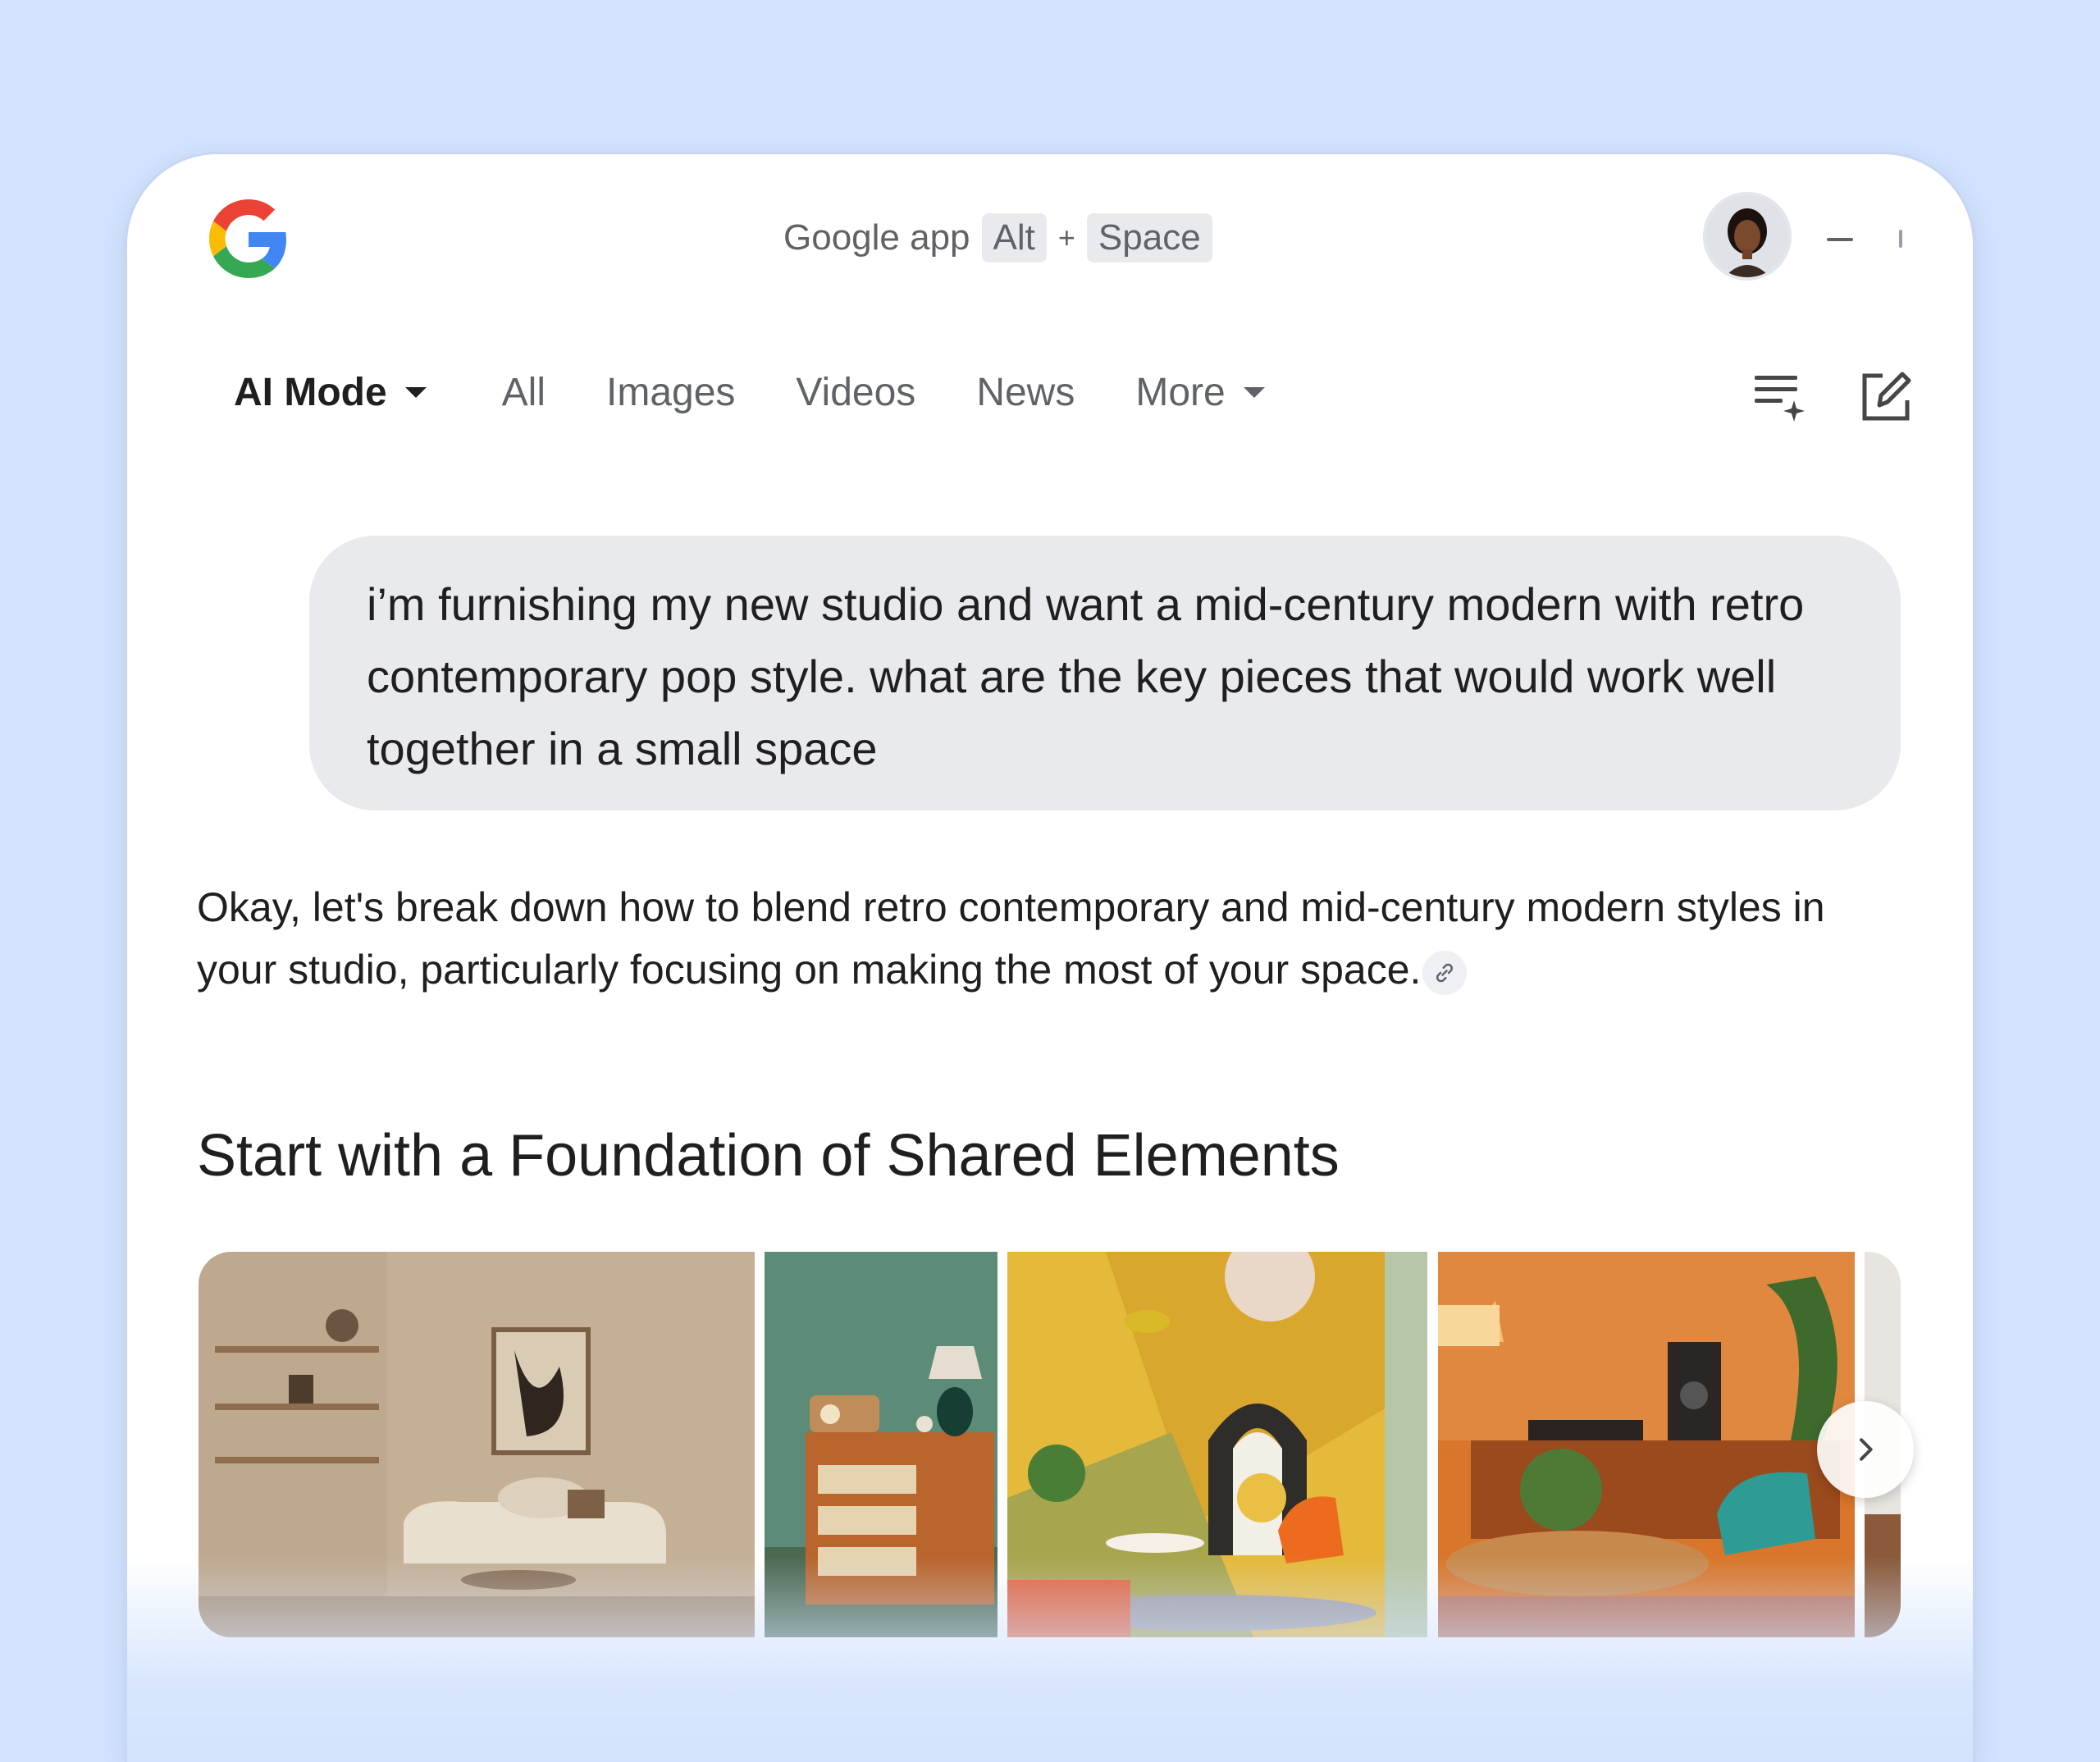 The image size is (2100, 1762). I want to click on search-tabs: AI Mode All Images Videos News More, so click(780, 392).